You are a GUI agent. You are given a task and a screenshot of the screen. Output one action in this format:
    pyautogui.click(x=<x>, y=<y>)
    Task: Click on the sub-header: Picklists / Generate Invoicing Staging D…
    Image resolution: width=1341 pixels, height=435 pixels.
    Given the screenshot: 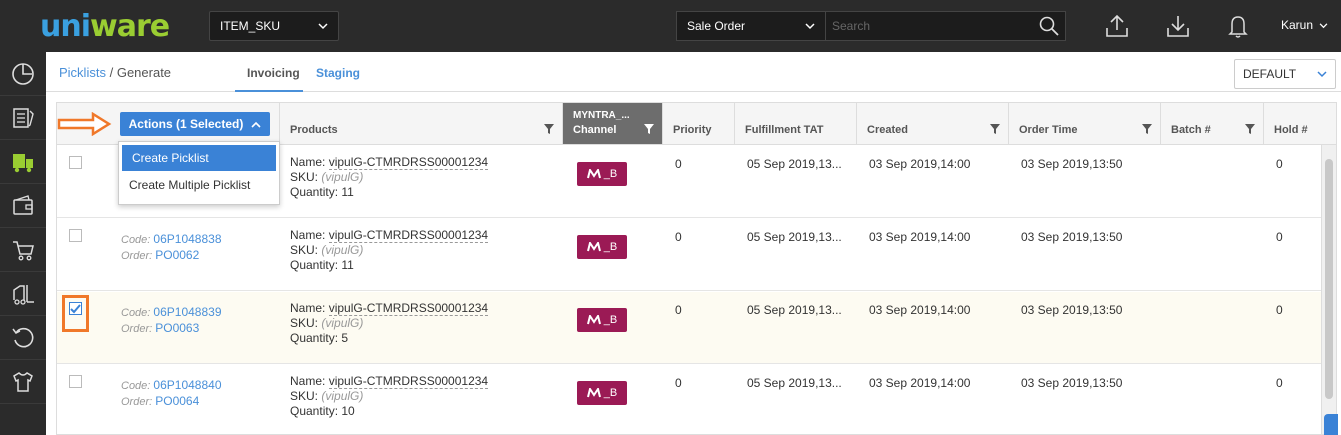 What is the action you would take?
    pyautogui.click(x=693, y=72)
    